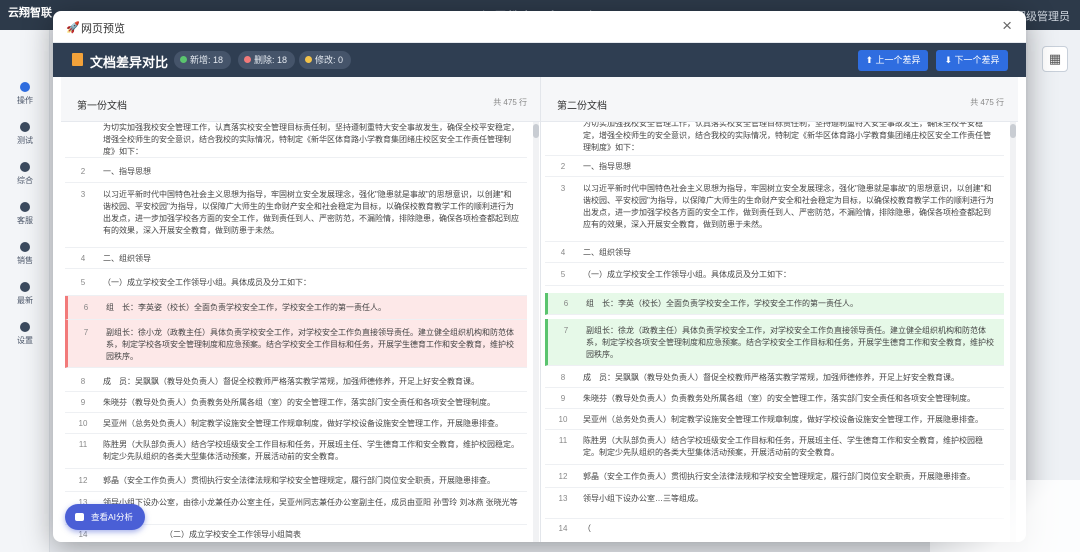 The image size is (1080, 552). What do you see at coordinates (103, 29) in the screenshot?
I see `modal-title: 网页预览` at bounding box center [103, 29].